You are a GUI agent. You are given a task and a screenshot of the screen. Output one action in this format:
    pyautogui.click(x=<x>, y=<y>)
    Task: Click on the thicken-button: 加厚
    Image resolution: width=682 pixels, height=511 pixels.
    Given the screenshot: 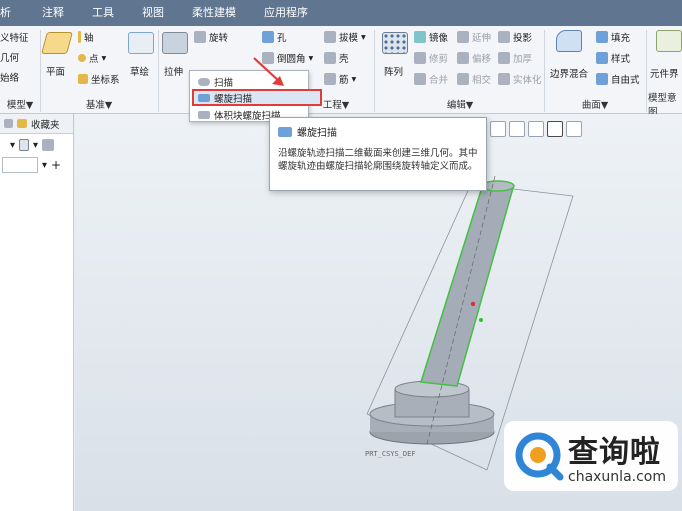 What is the action you would take?
    pyautogui.click(x=515, y=58)
    